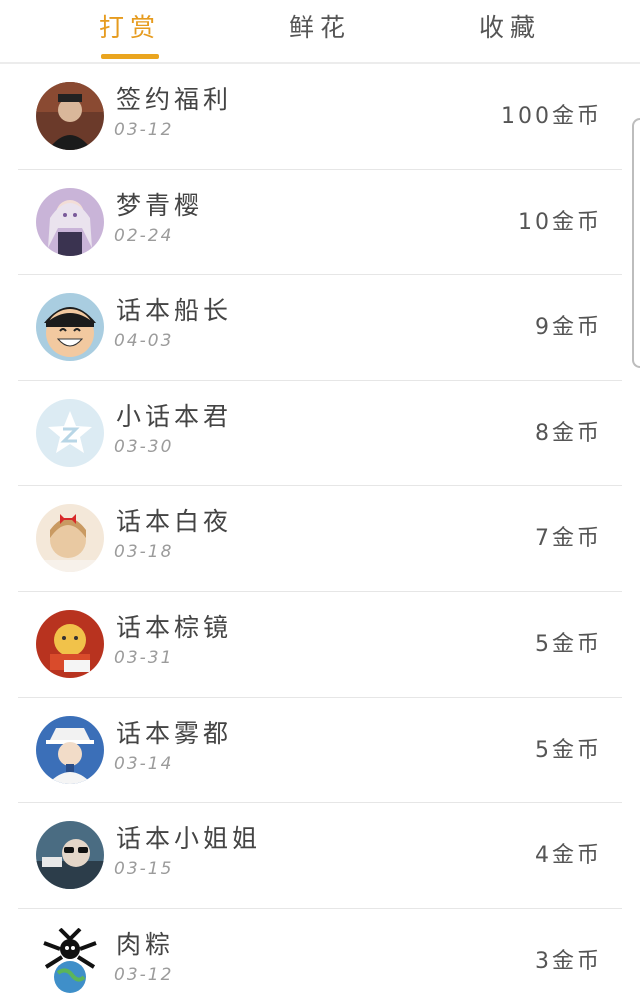 This screenshot has width=640, height=1004. Describe the element at coordinates (130, 56) in the screenshot. I see `active-tab-indicator` at that location.